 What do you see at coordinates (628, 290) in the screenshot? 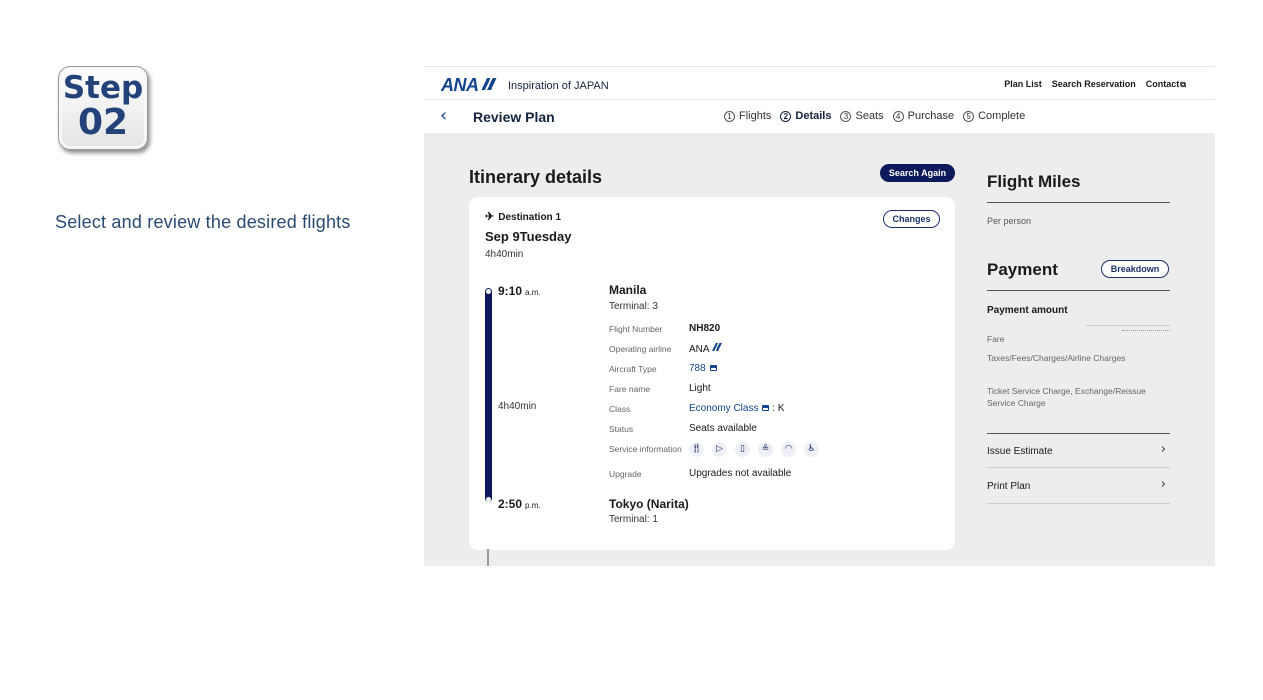
I see `departure-city: Manila` at bounding box center [628, 290].